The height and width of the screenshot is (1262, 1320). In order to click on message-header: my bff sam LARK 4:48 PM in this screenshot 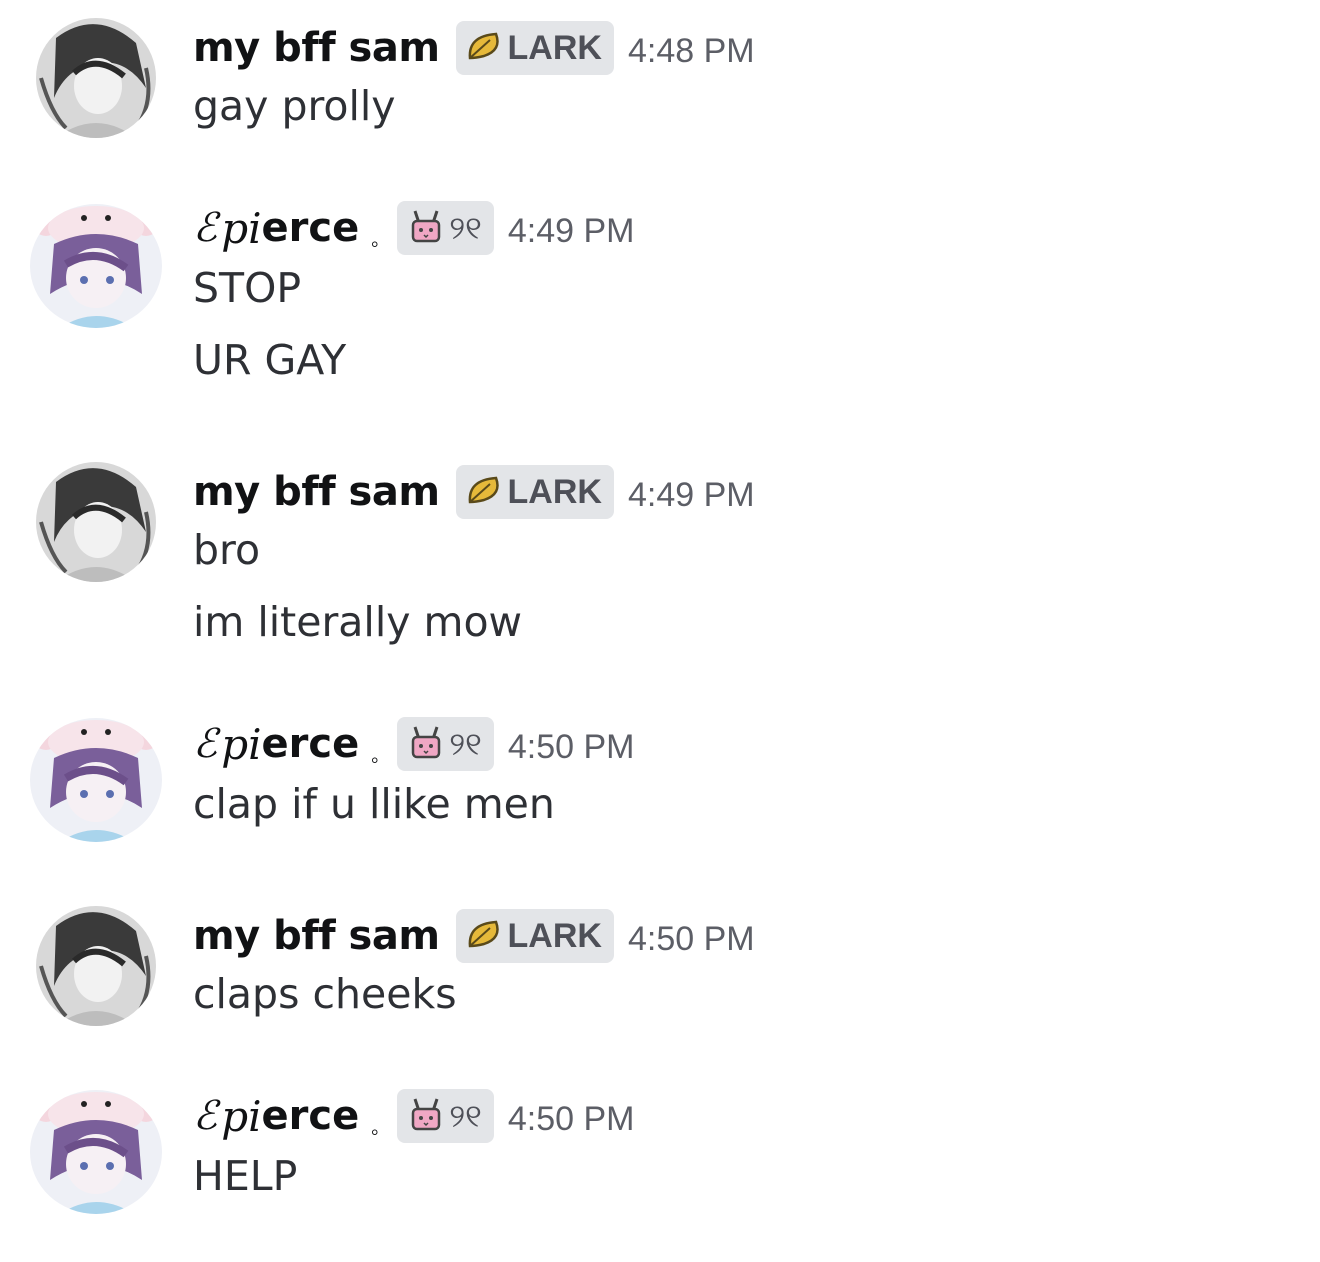, I will do `click(474, 48)`.